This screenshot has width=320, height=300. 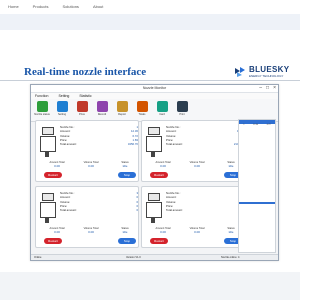 I want to click on toolbar-nozzle-status: Nozzle status, so click(x=42, y=111).